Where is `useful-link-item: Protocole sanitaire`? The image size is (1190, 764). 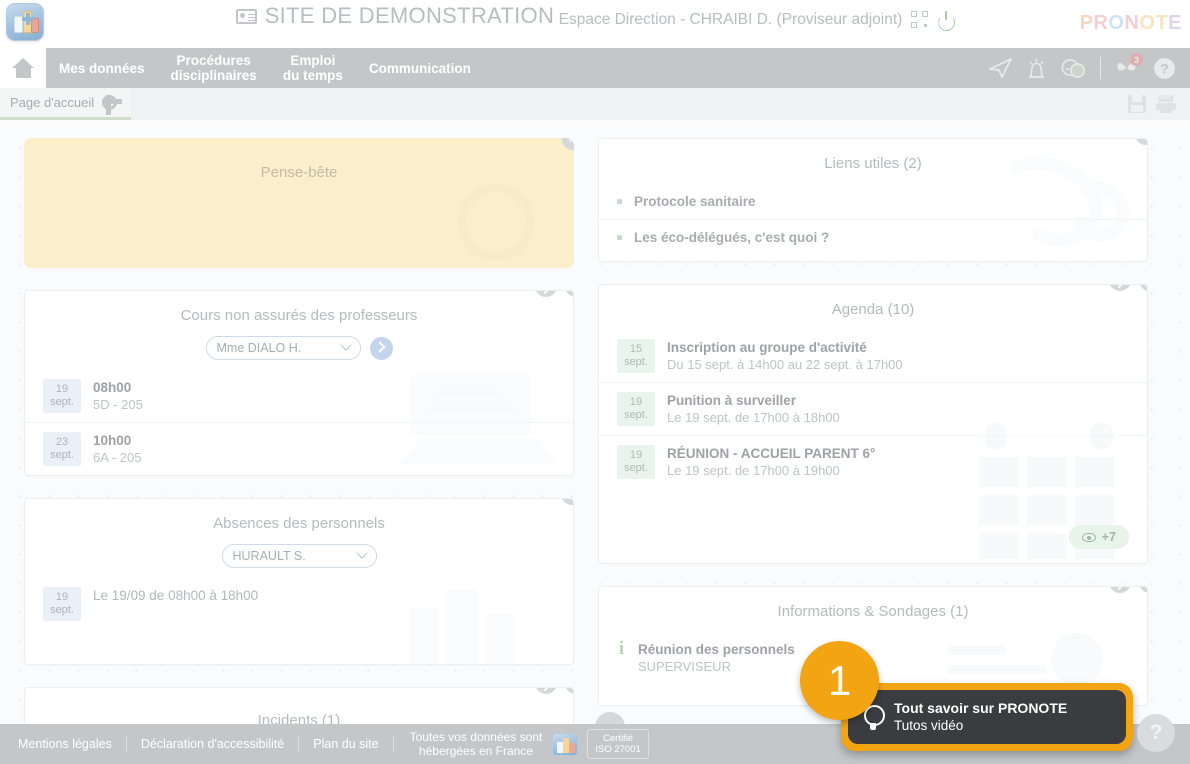 useful-link-item: Protocole sanitaire is located at coordinates (873, 201).